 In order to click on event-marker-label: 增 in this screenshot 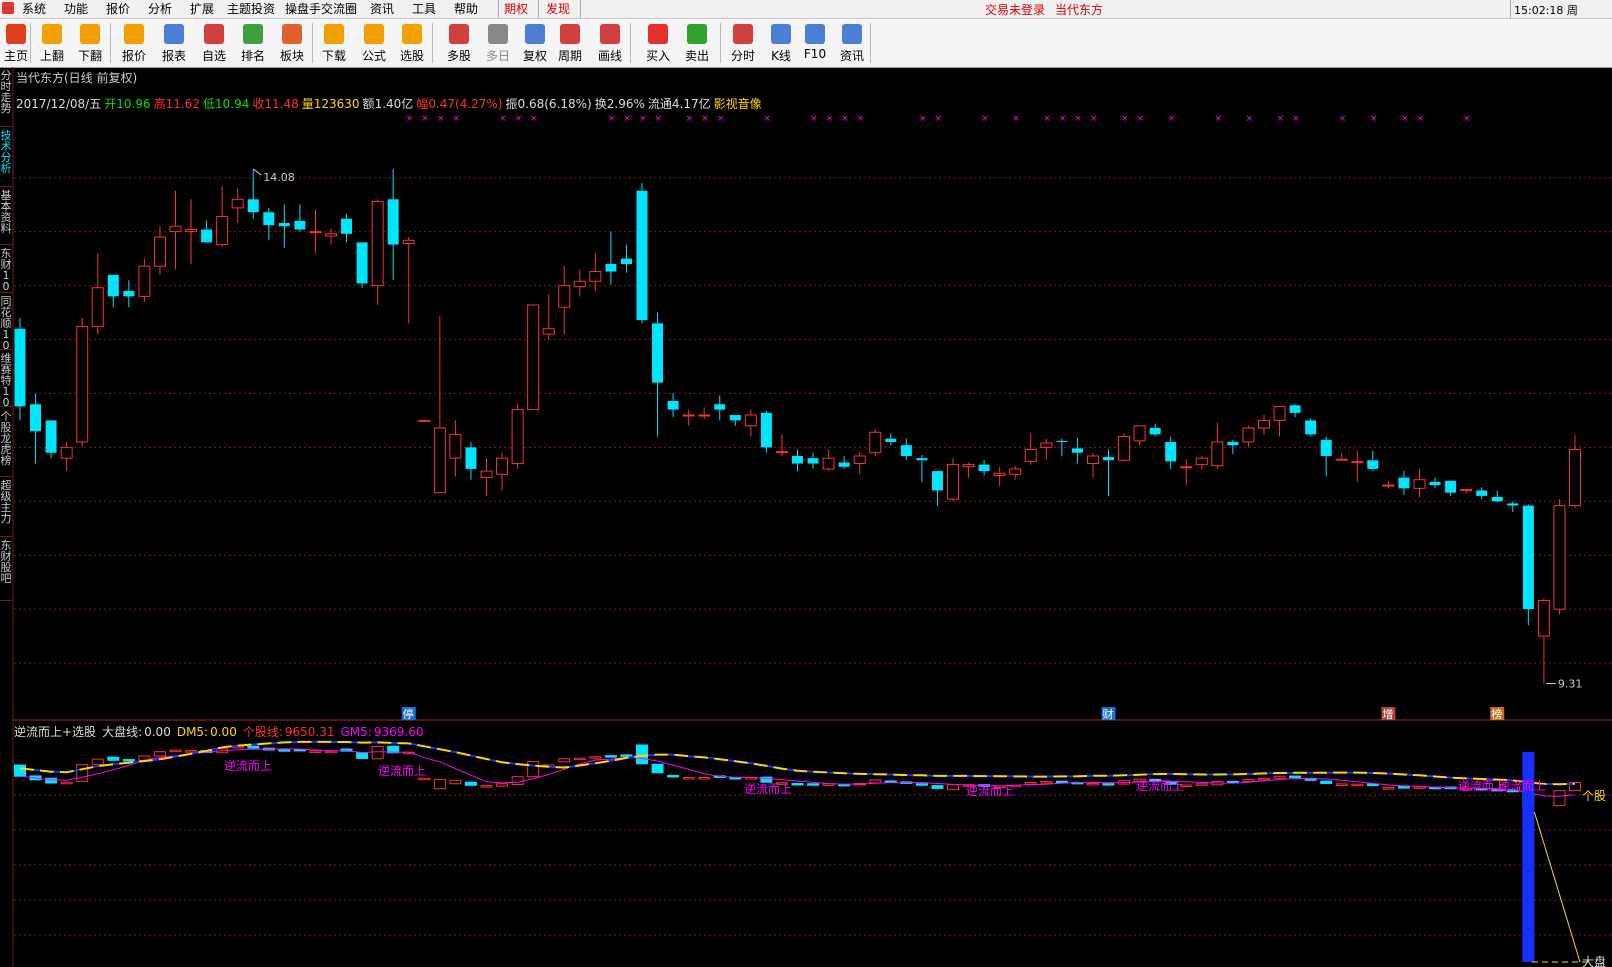, I will do `click(1387, 714)`.